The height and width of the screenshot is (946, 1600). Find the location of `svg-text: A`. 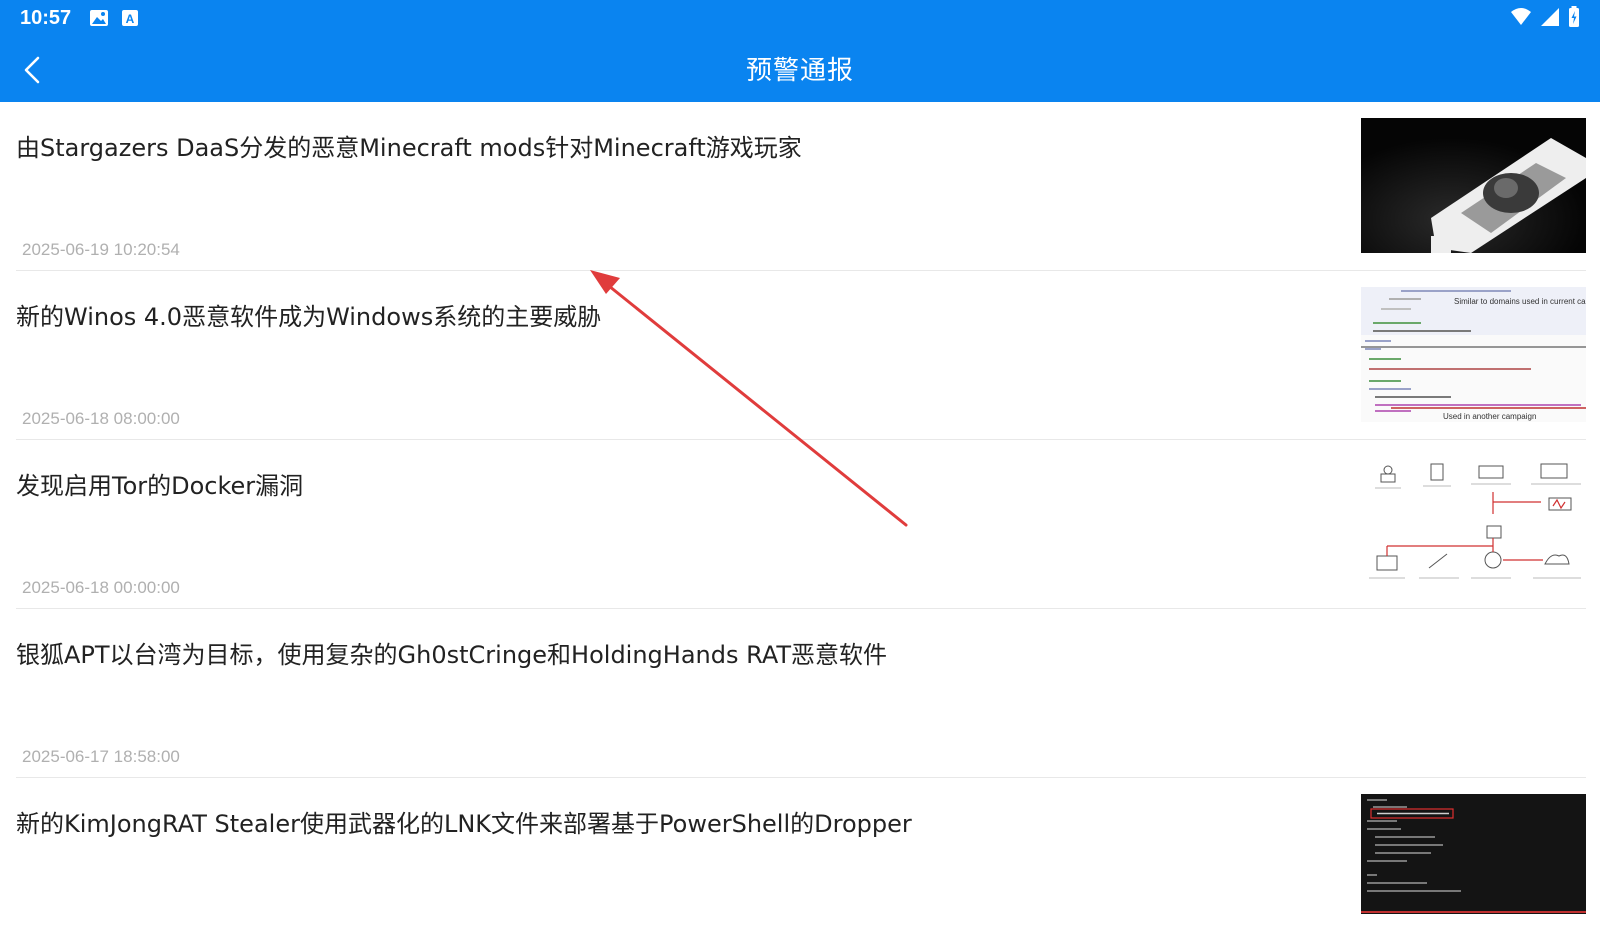

svg-text: A is located at coordinates (130, 19).